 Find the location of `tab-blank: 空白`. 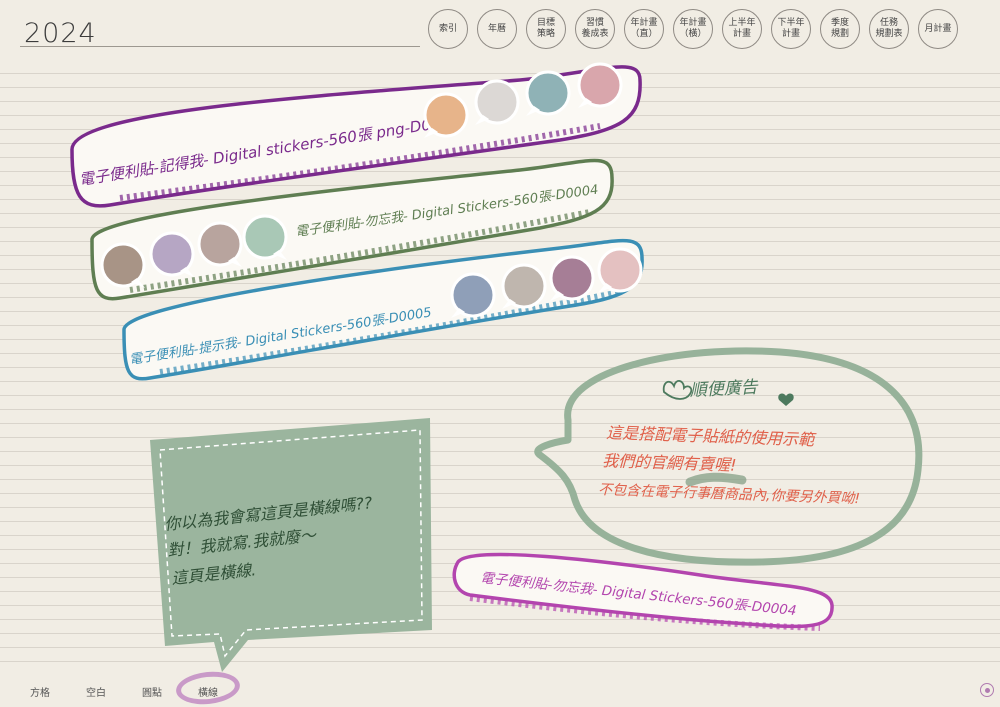

tab-blank: 空白 is located at coordinates (96, 691).